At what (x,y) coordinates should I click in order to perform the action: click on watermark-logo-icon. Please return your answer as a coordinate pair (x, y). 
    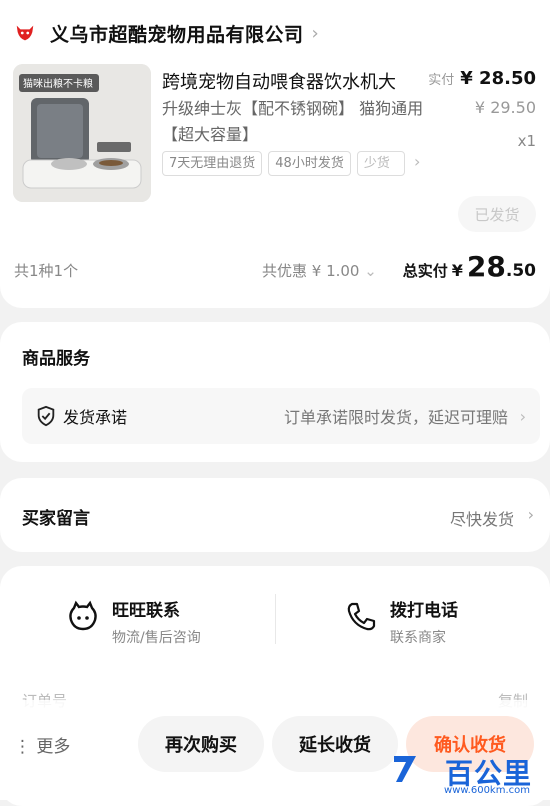
    Looking at the image, I should click on (405, 769).